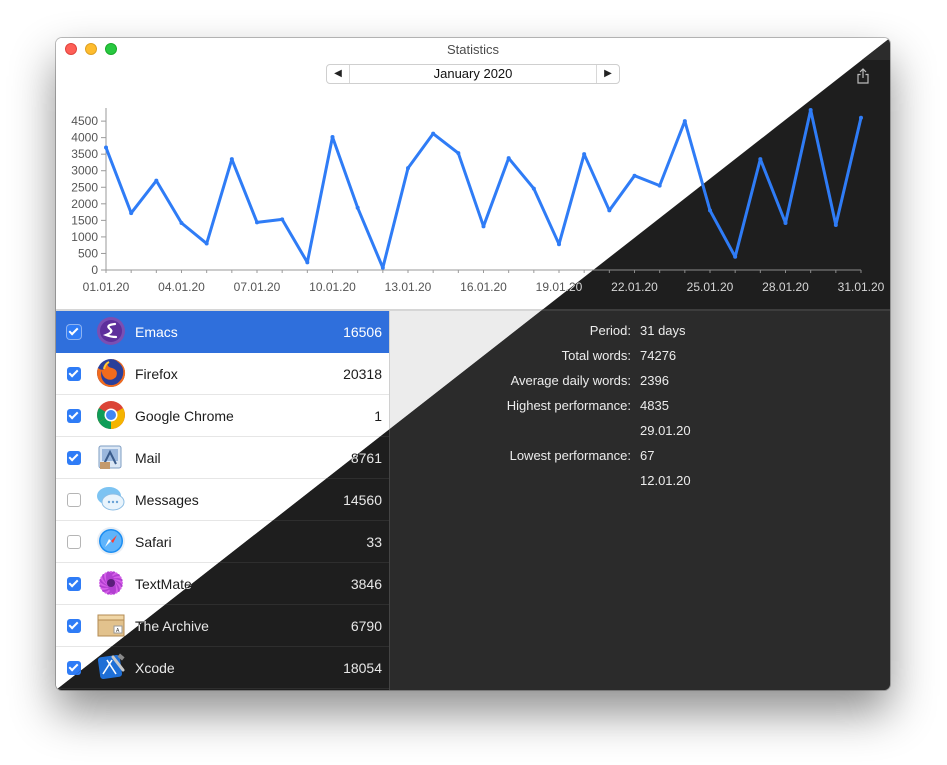  Describe the element at coordinates (607, 74) in the screenshot. I see `next-month-button: ▶` at that location.